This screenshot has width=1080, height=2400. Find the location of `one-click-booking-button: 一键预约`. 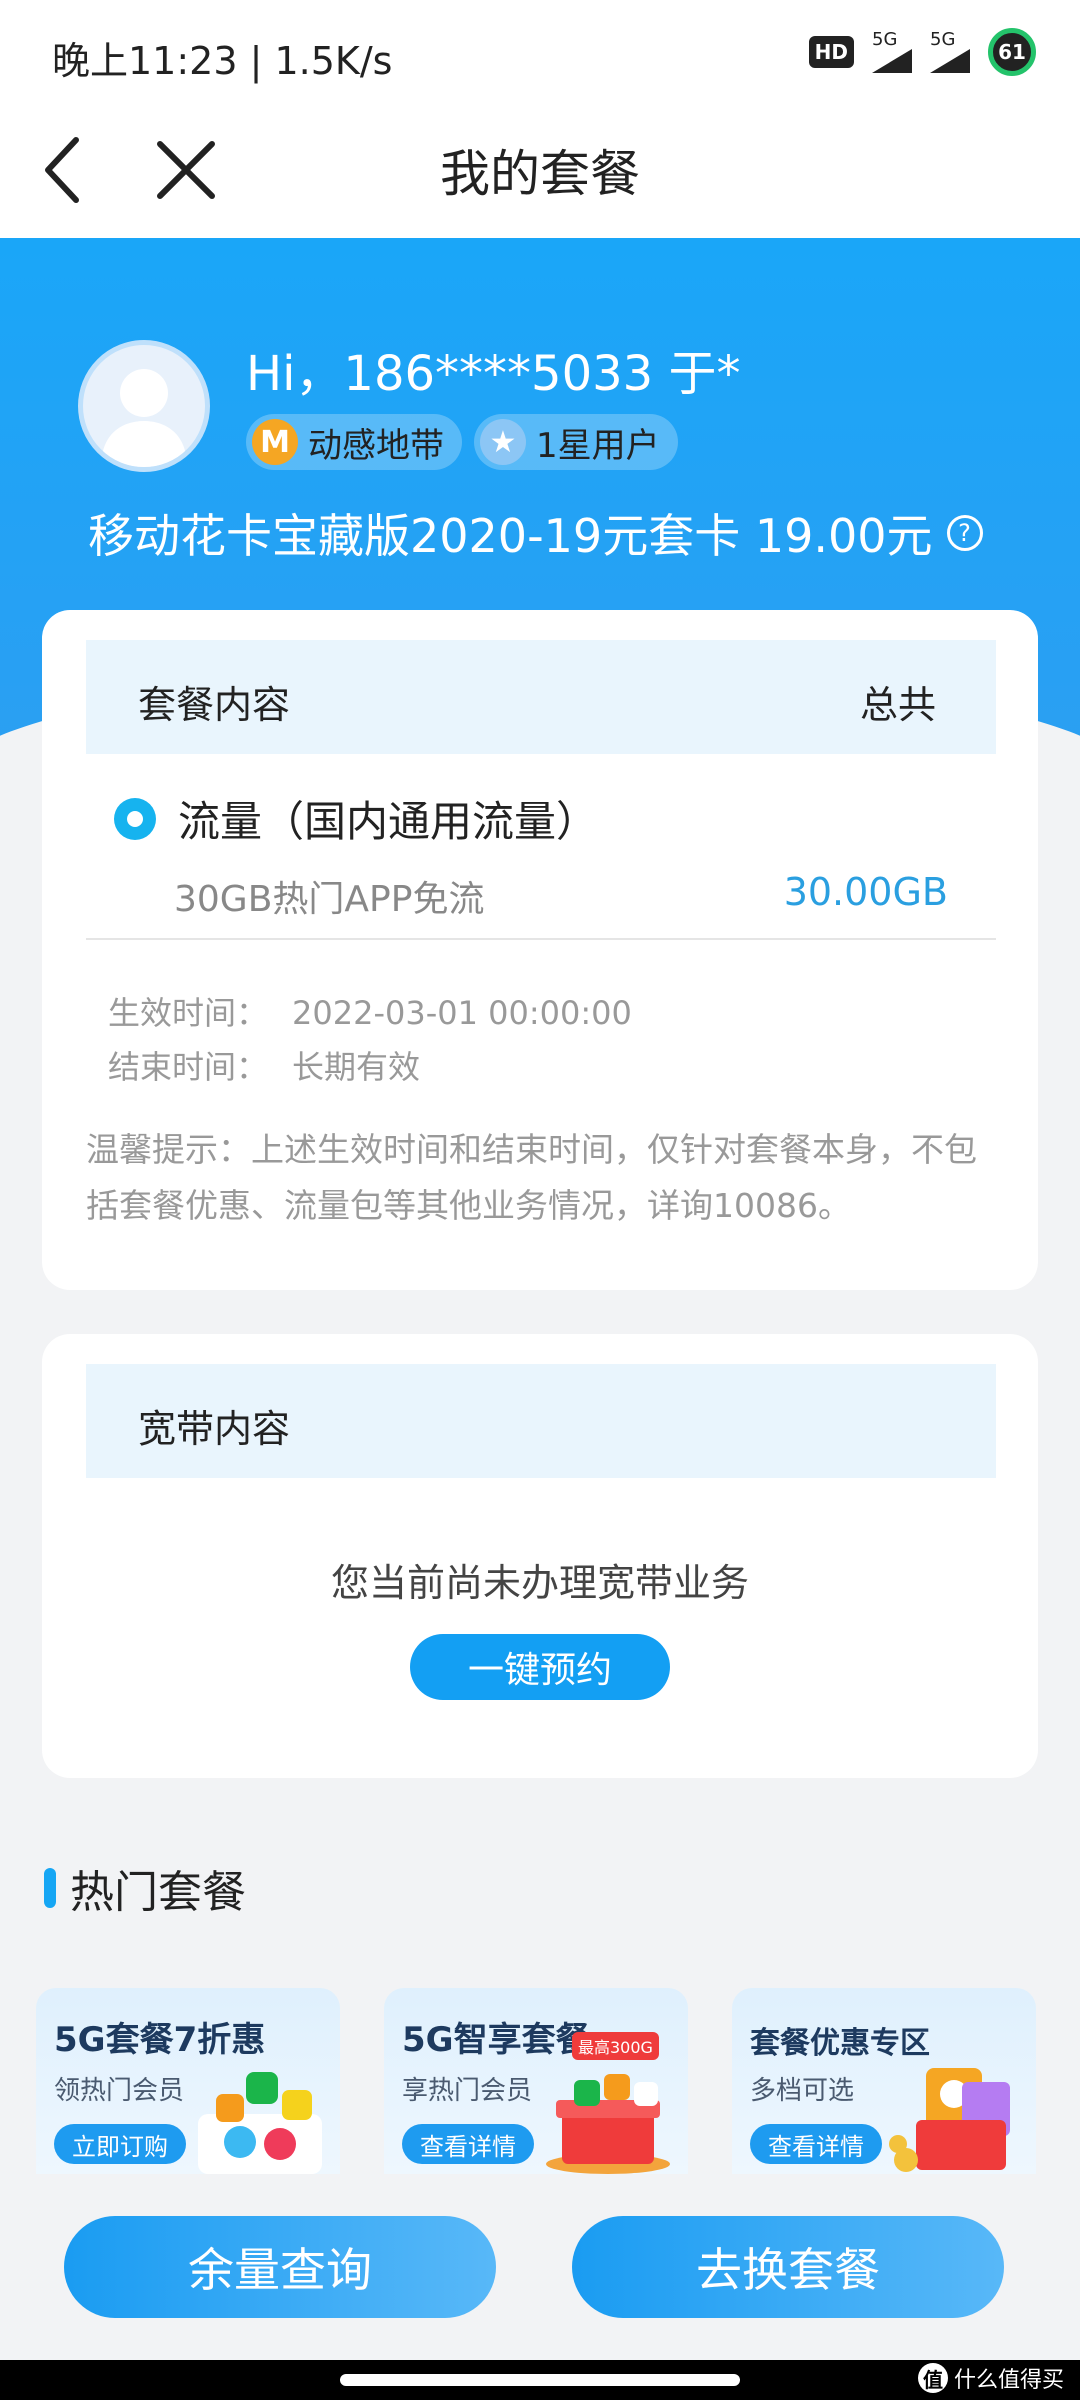

one-click-booking-button: 一键预约 is located at coordinates (540, 1667).